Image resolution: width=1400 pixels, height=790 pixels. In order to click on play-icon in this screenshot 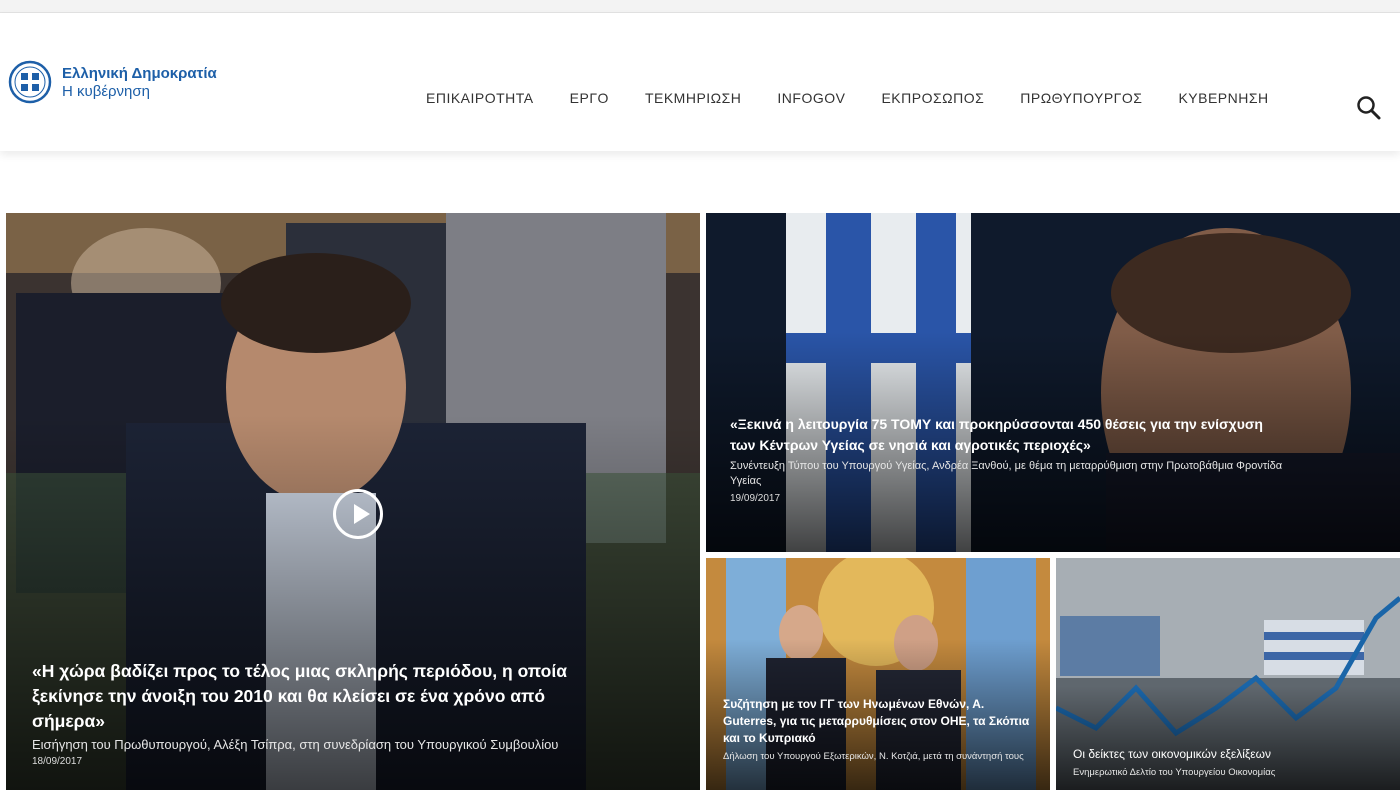, I will do `click(358, 514)`.